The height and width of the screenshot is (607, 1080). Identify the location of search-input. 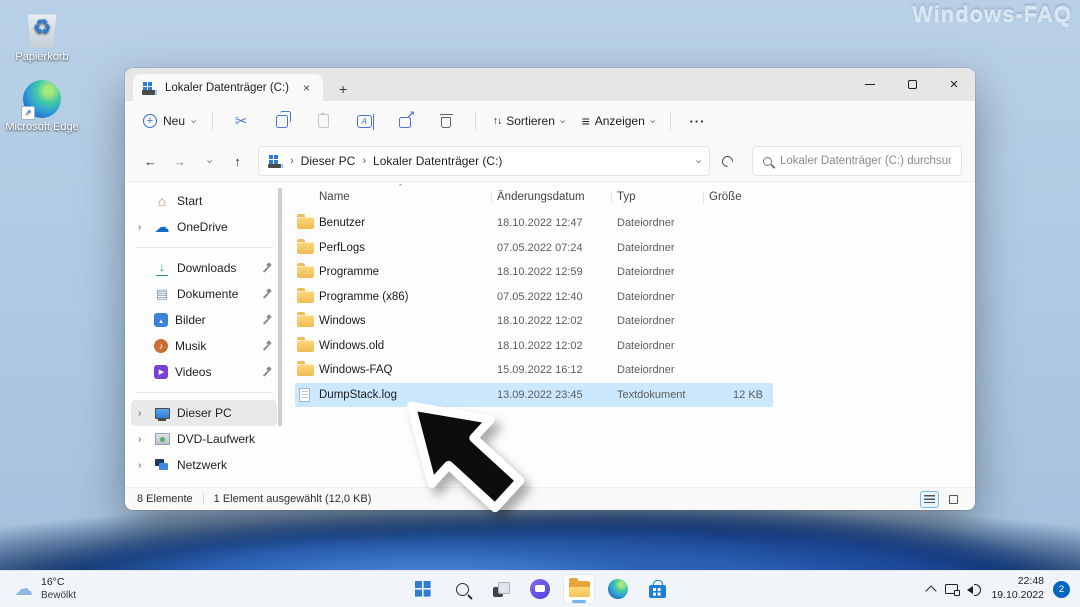
(865, 161).